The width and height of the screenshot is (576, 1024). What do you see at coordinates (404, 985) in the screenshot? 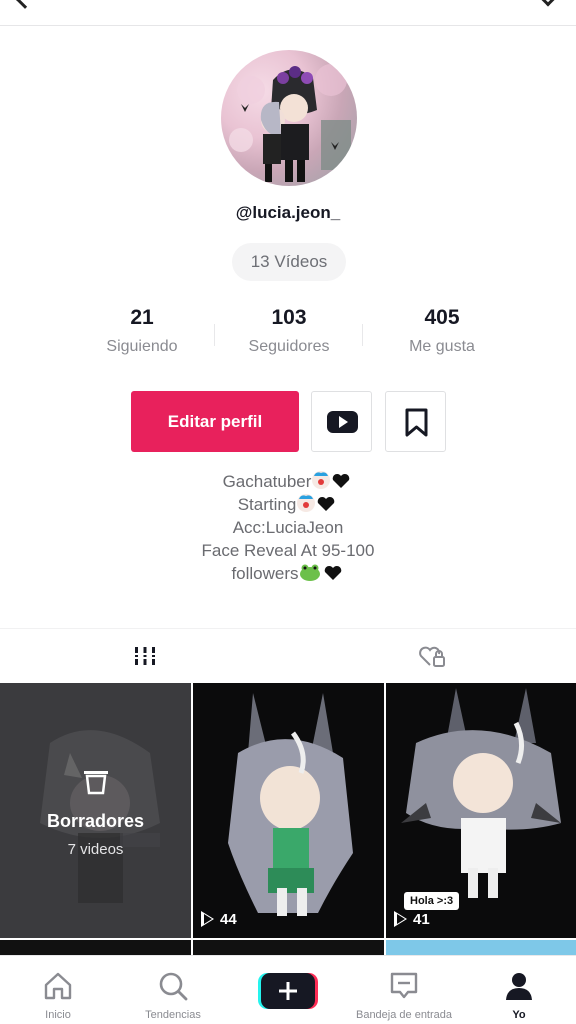
I see `inbox-icon` at bounding box center [404, 985].